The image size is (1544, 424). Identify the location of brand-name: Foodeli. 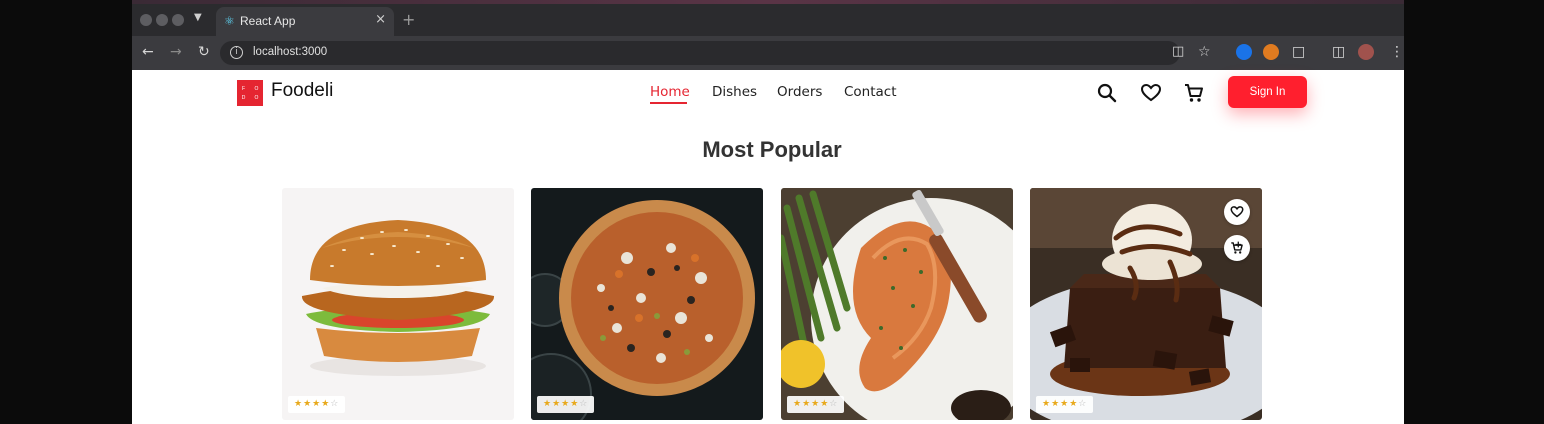
(302, 91).